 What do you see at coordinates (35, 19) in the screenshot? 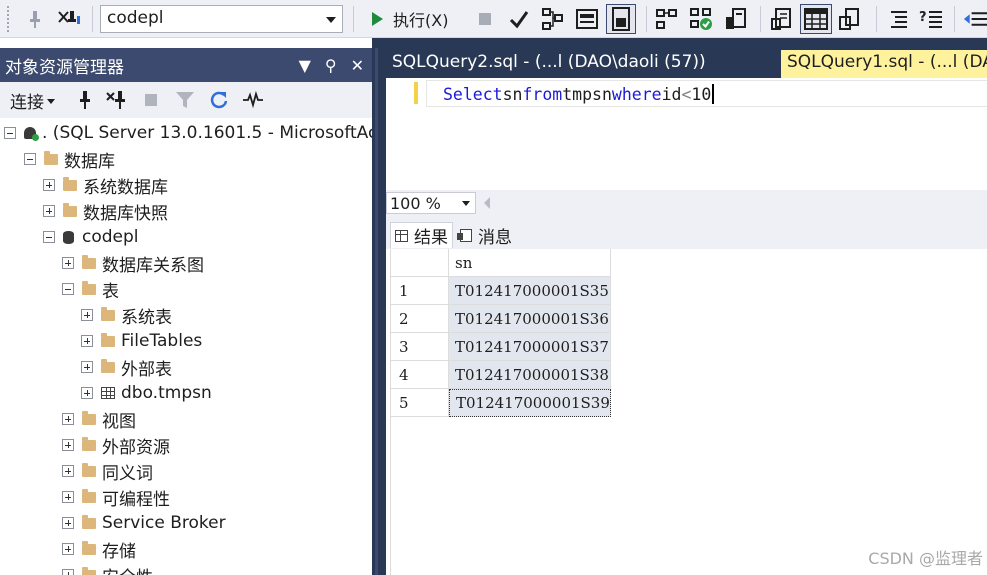
I see `debug-icon` at bounding box center [35, 19].